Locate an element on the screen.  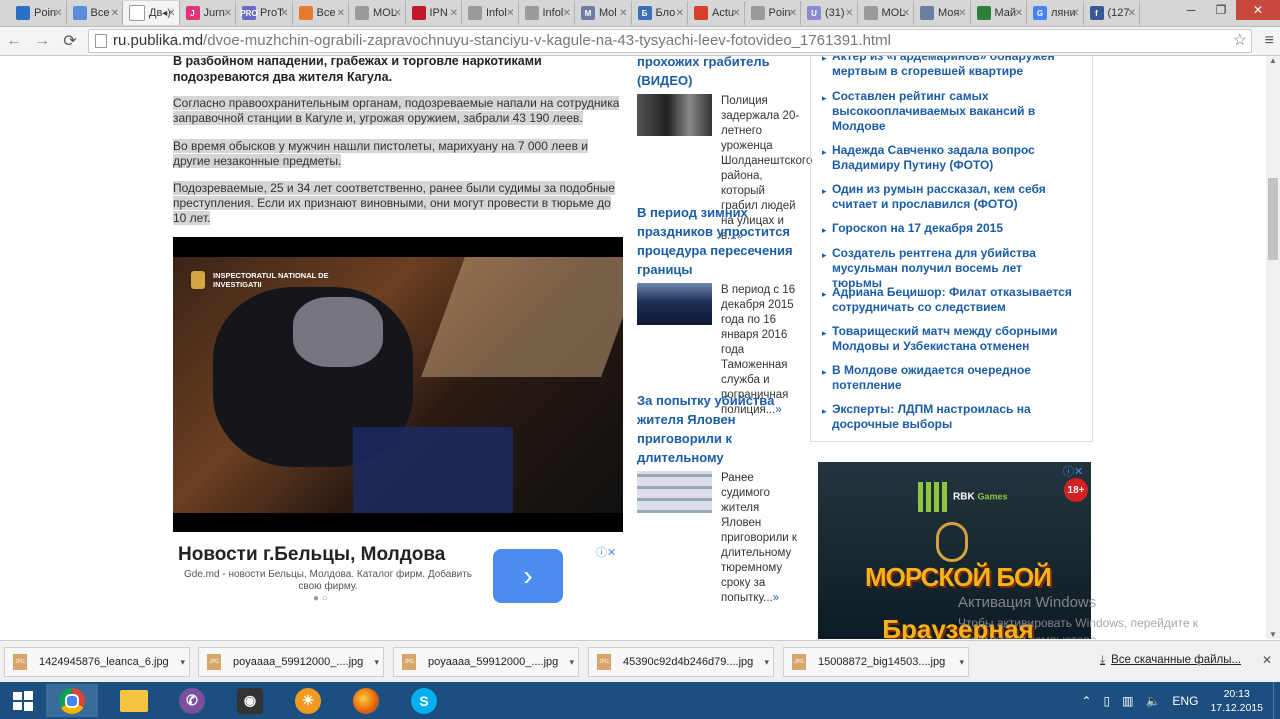
news-link: В Молдове ожидается очередное потепление is located at coordinates (952, 378).